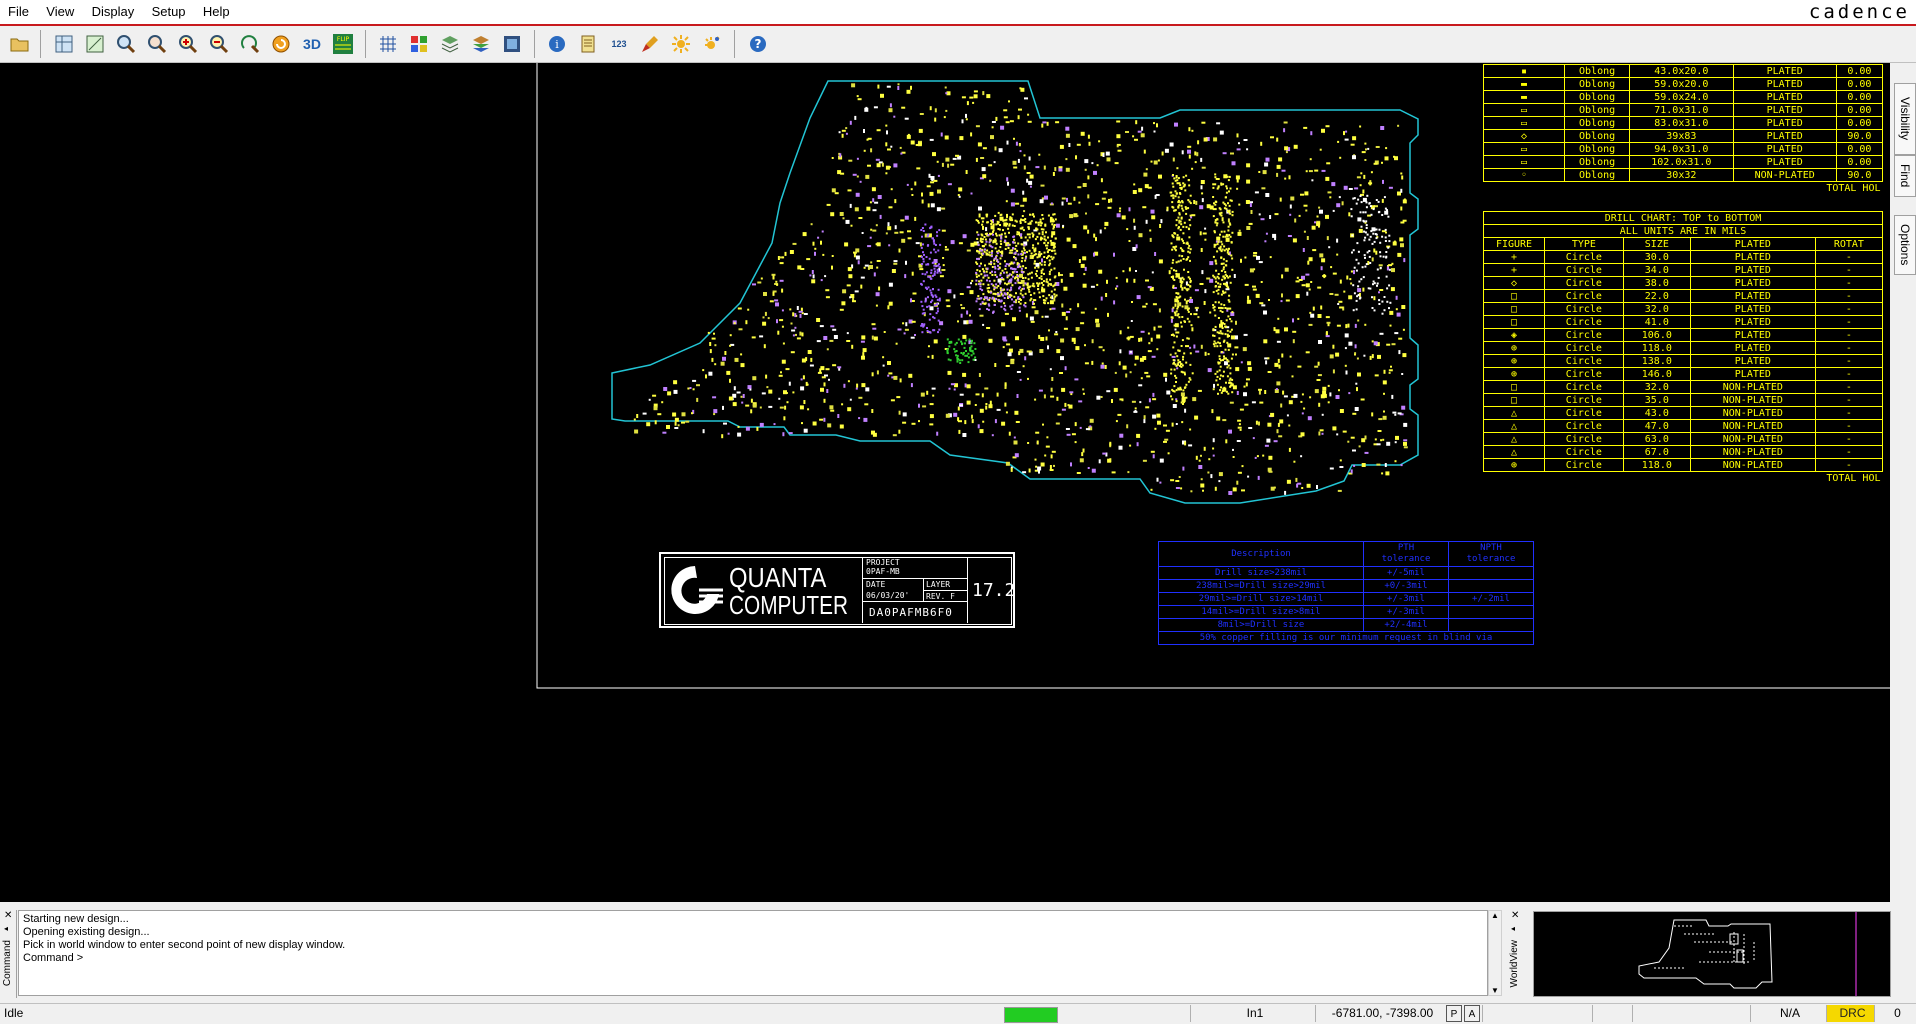  I want to click on toolbar-separator, so click(365, 44).